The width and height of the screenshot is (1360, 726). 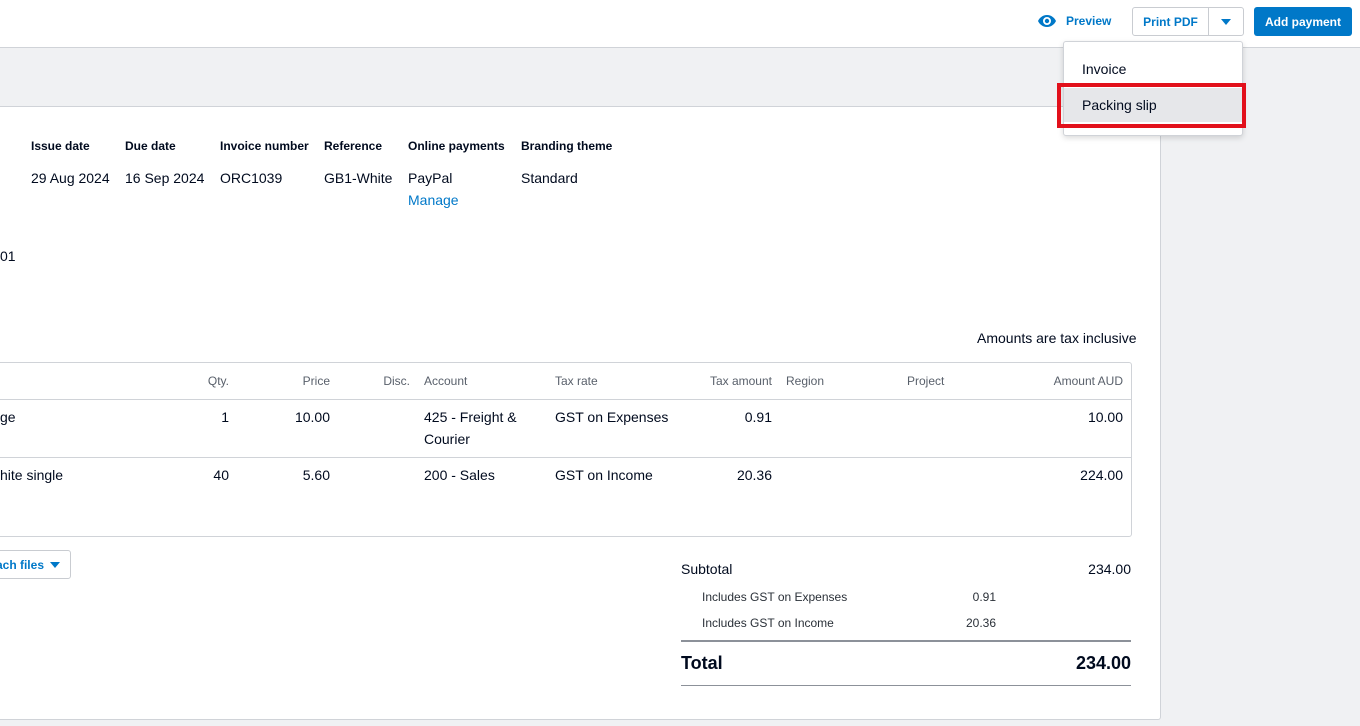 I want to click on cell-account: 200 - Sales, so click(x=459, y=475).